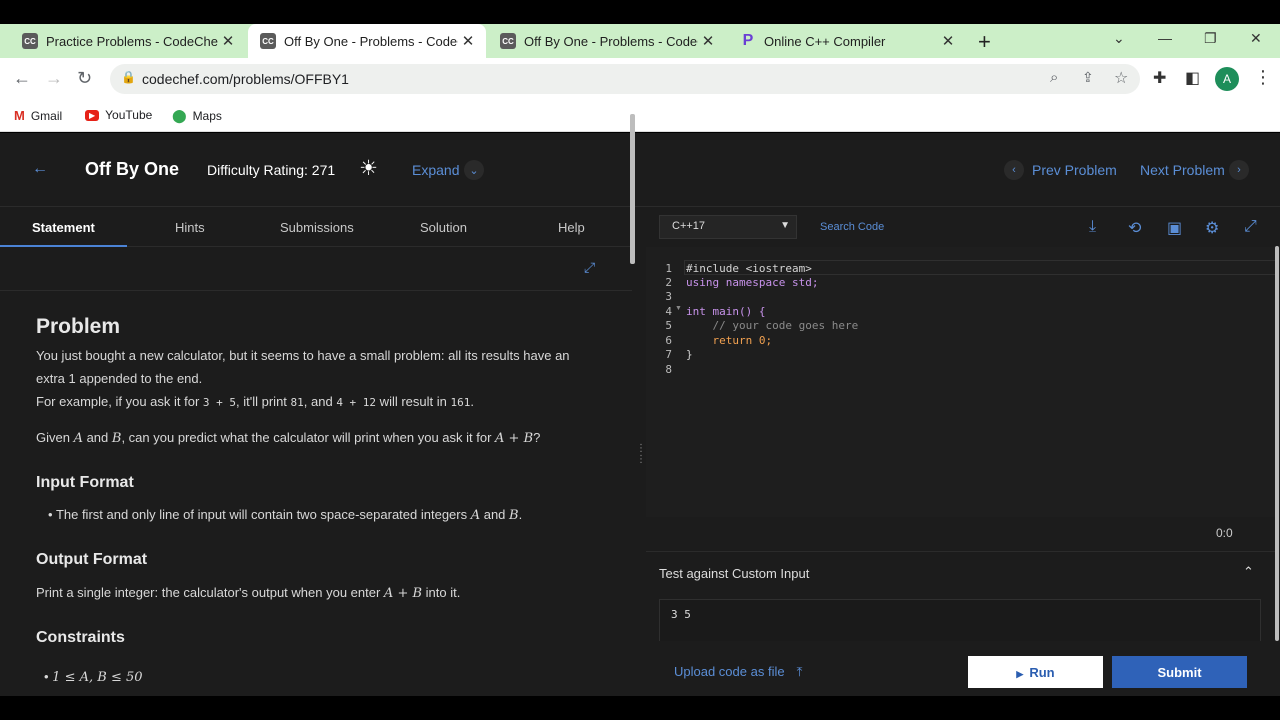  What do you see at coordinates (38, 115) in the screenshot?
I see `bookmark-gmail: M Gmail` at bounding box center [38, 115].